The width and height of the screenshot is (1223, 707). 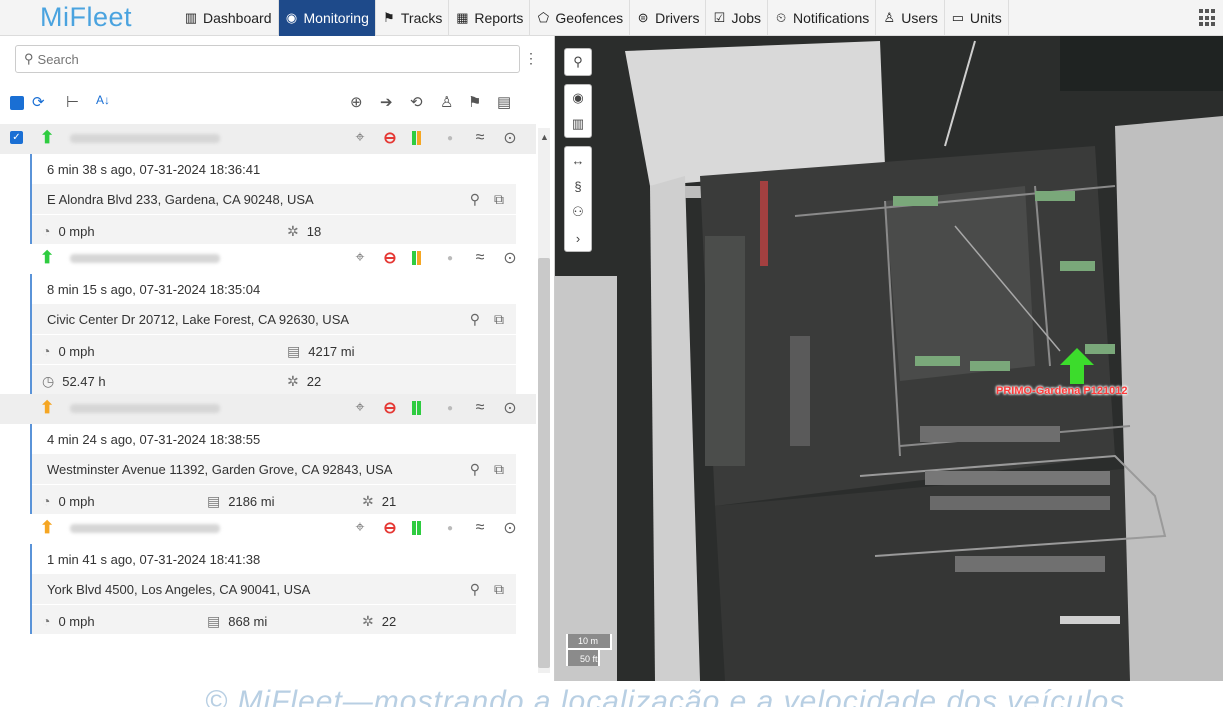 I want to click on search-input, so click(x=257, y=59).